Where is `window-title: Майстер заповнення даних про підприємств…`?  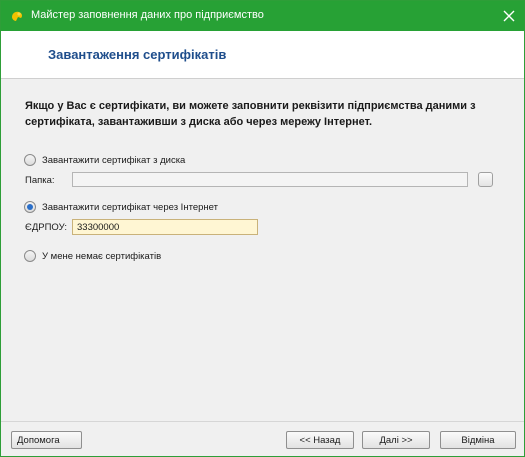
window-title: Майстер заповнення даних про підприємств… is located at coordinates (147, 15).